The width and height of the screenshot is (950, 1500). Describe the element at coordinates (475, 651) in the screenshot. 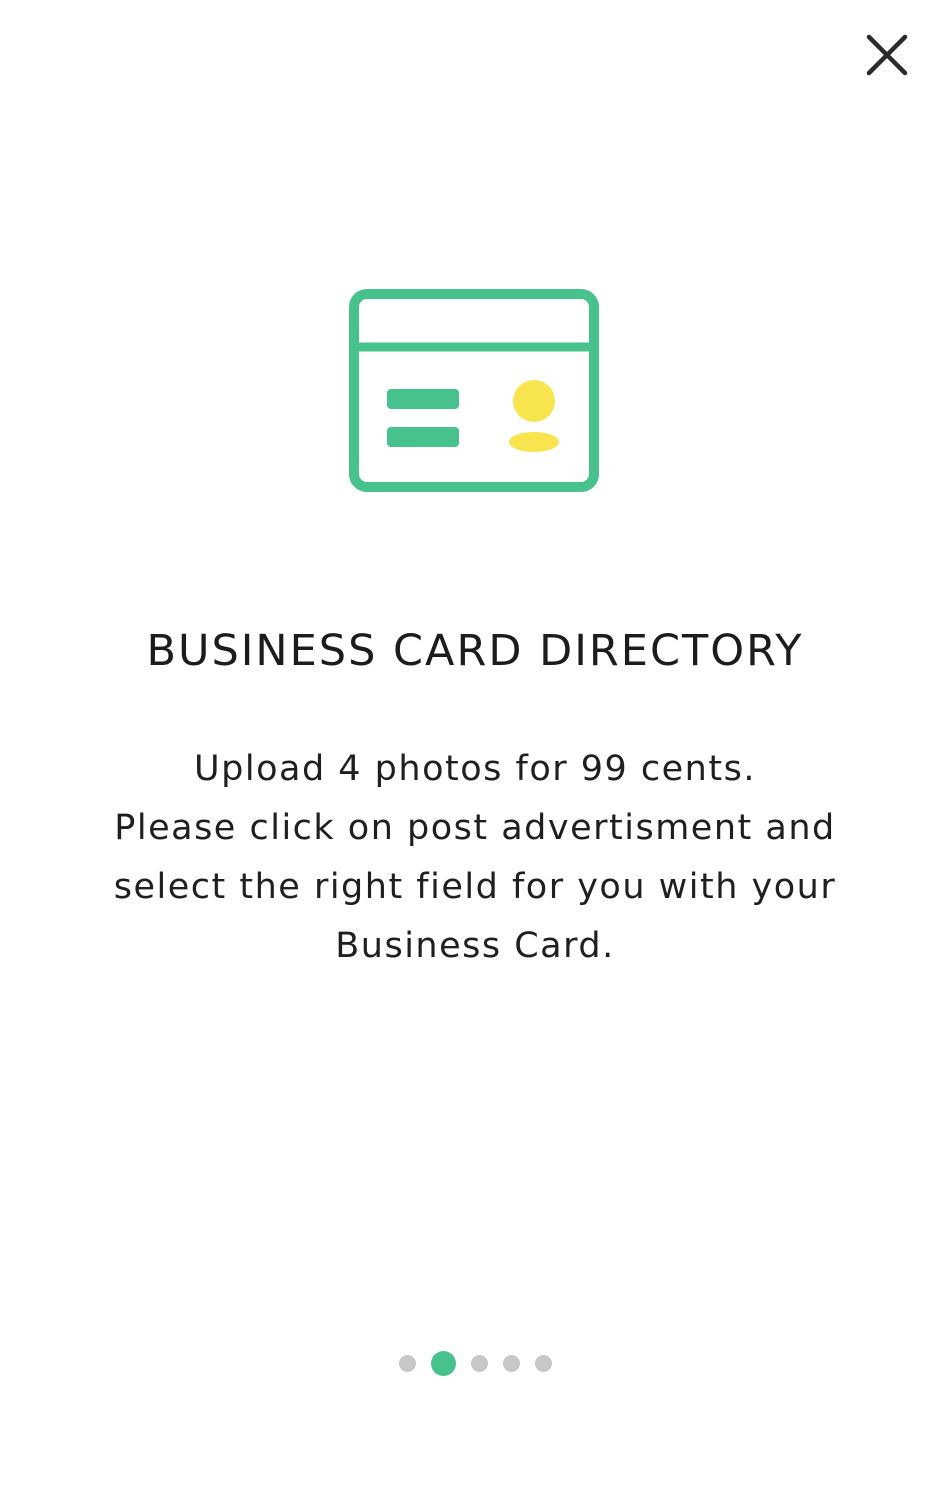

I see `page-title: BUSINESS CARD DIRECTORY` at that location.